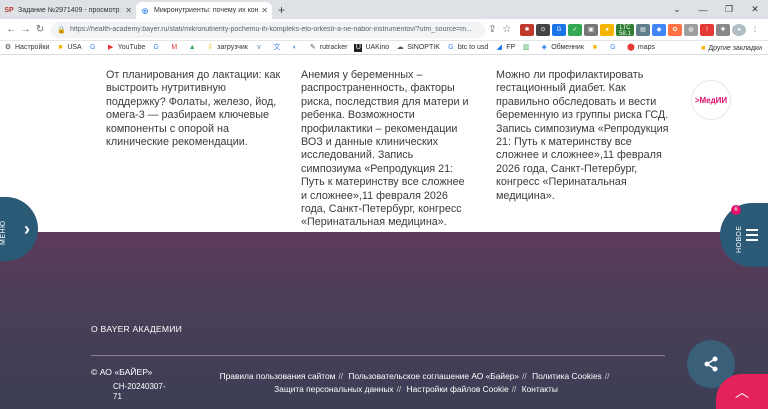 Image resolution: width=768 pixels, height=409 pixels. What do you see at coordinates (540, 389) in the screenshot?
I see `footer-link: Контакты` at bounding box center [540, 389].